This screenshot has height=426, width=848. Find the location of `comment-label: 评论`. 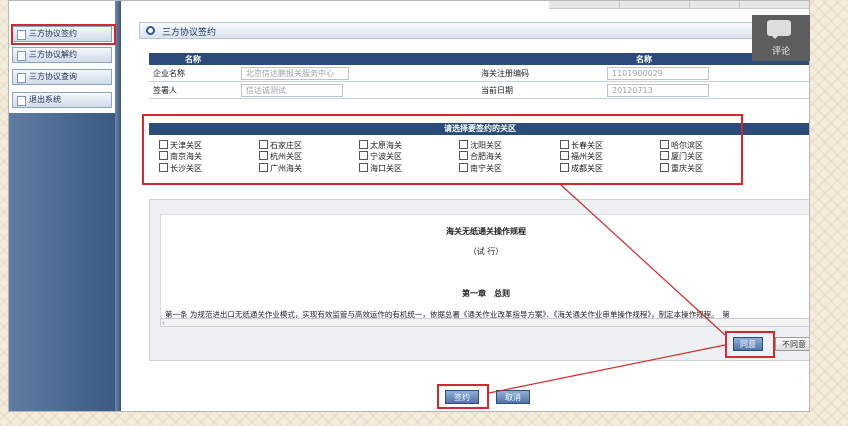

comment-label: 评论 is located at coordinates (780, 52).